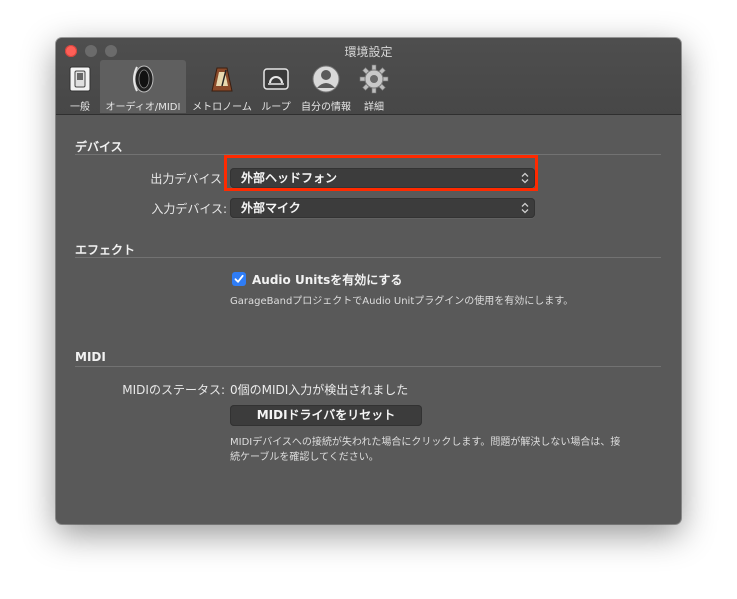  I want to click on midi-status-value: 0個のMIDI入力が検出されました, so click(319, 390).